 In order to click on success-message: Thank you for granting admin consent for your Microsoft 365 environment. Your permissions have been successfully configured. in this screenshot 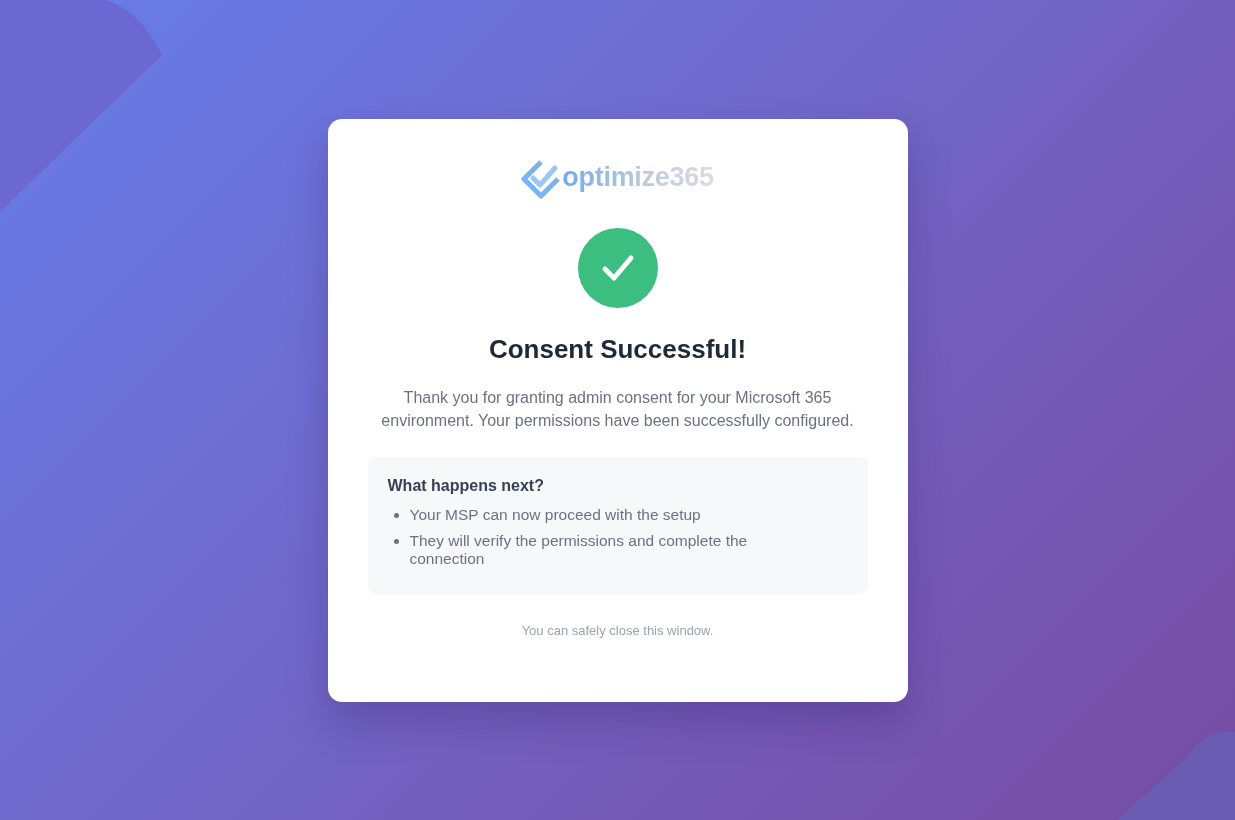, I will do `click(617, 409)`.